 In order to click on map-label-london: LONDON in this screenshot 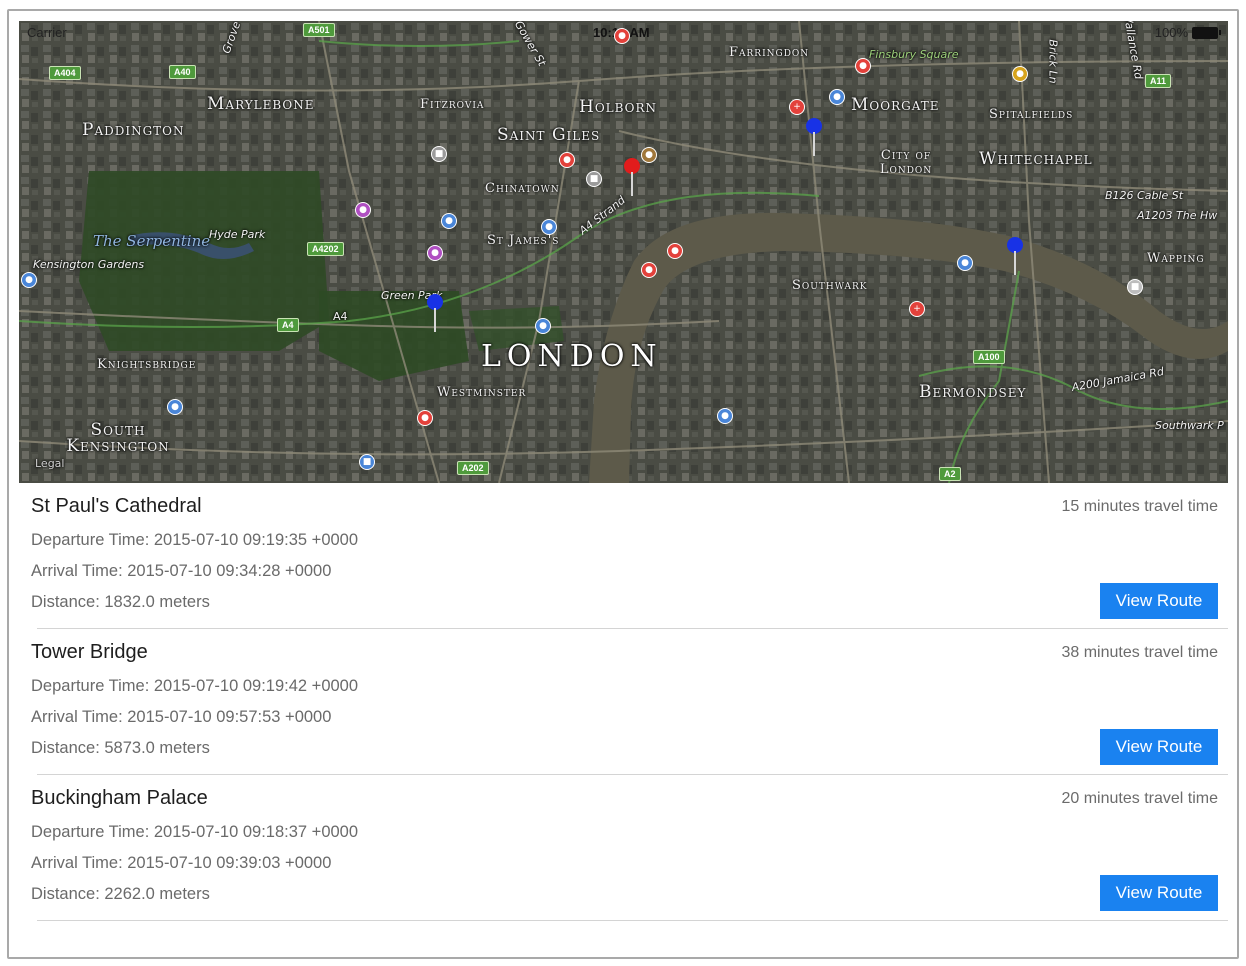, I will do `click(572, 356)`.